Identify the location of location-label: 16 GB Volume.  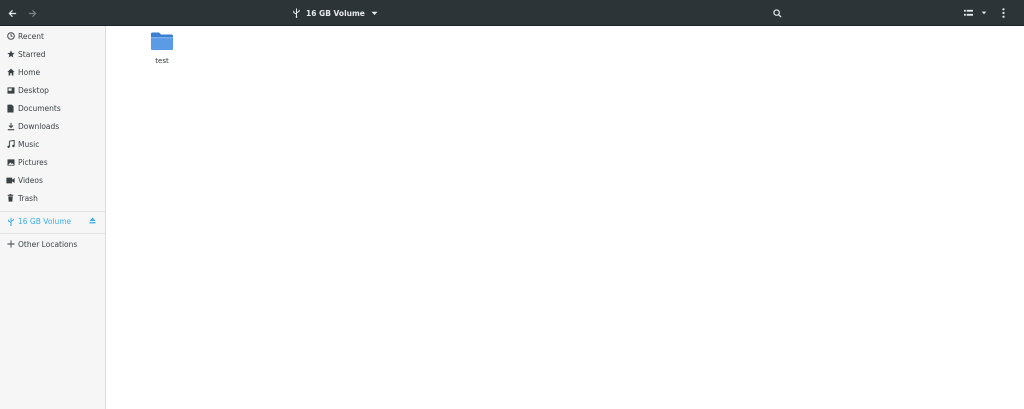
(335, 13).